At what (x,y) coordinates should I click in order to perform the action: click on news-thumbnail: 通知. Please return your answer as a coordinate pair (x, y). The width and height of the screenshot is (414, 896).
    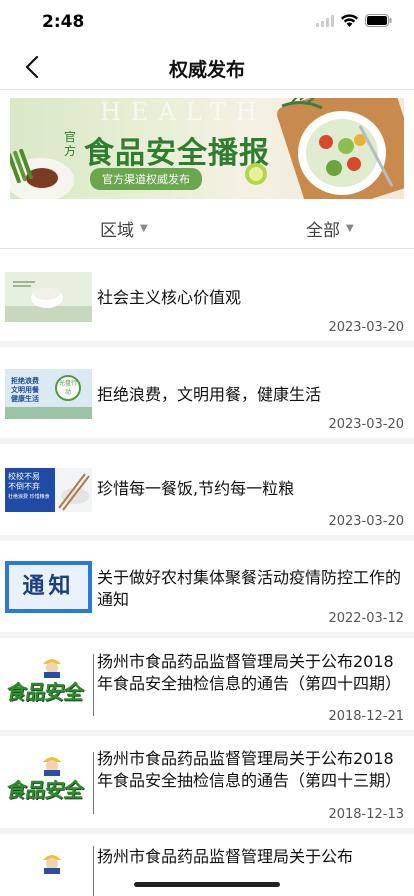
    Looking at the image, I should click on (48, 587).